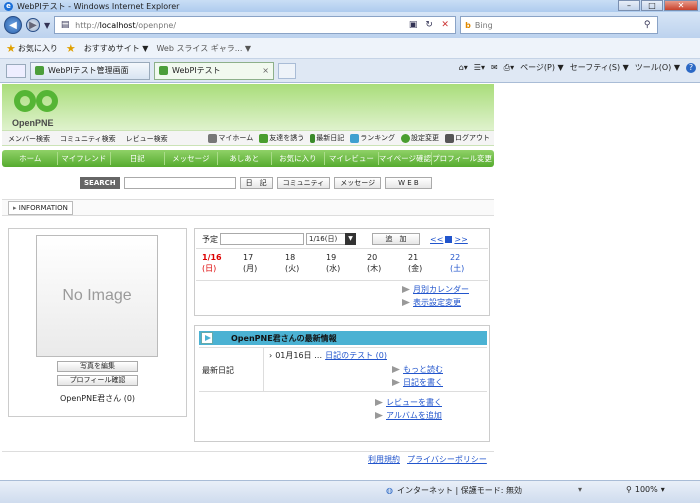 The image size is (700, 503). I want to click on add-favorite-icon: ★, so click(71, 48).